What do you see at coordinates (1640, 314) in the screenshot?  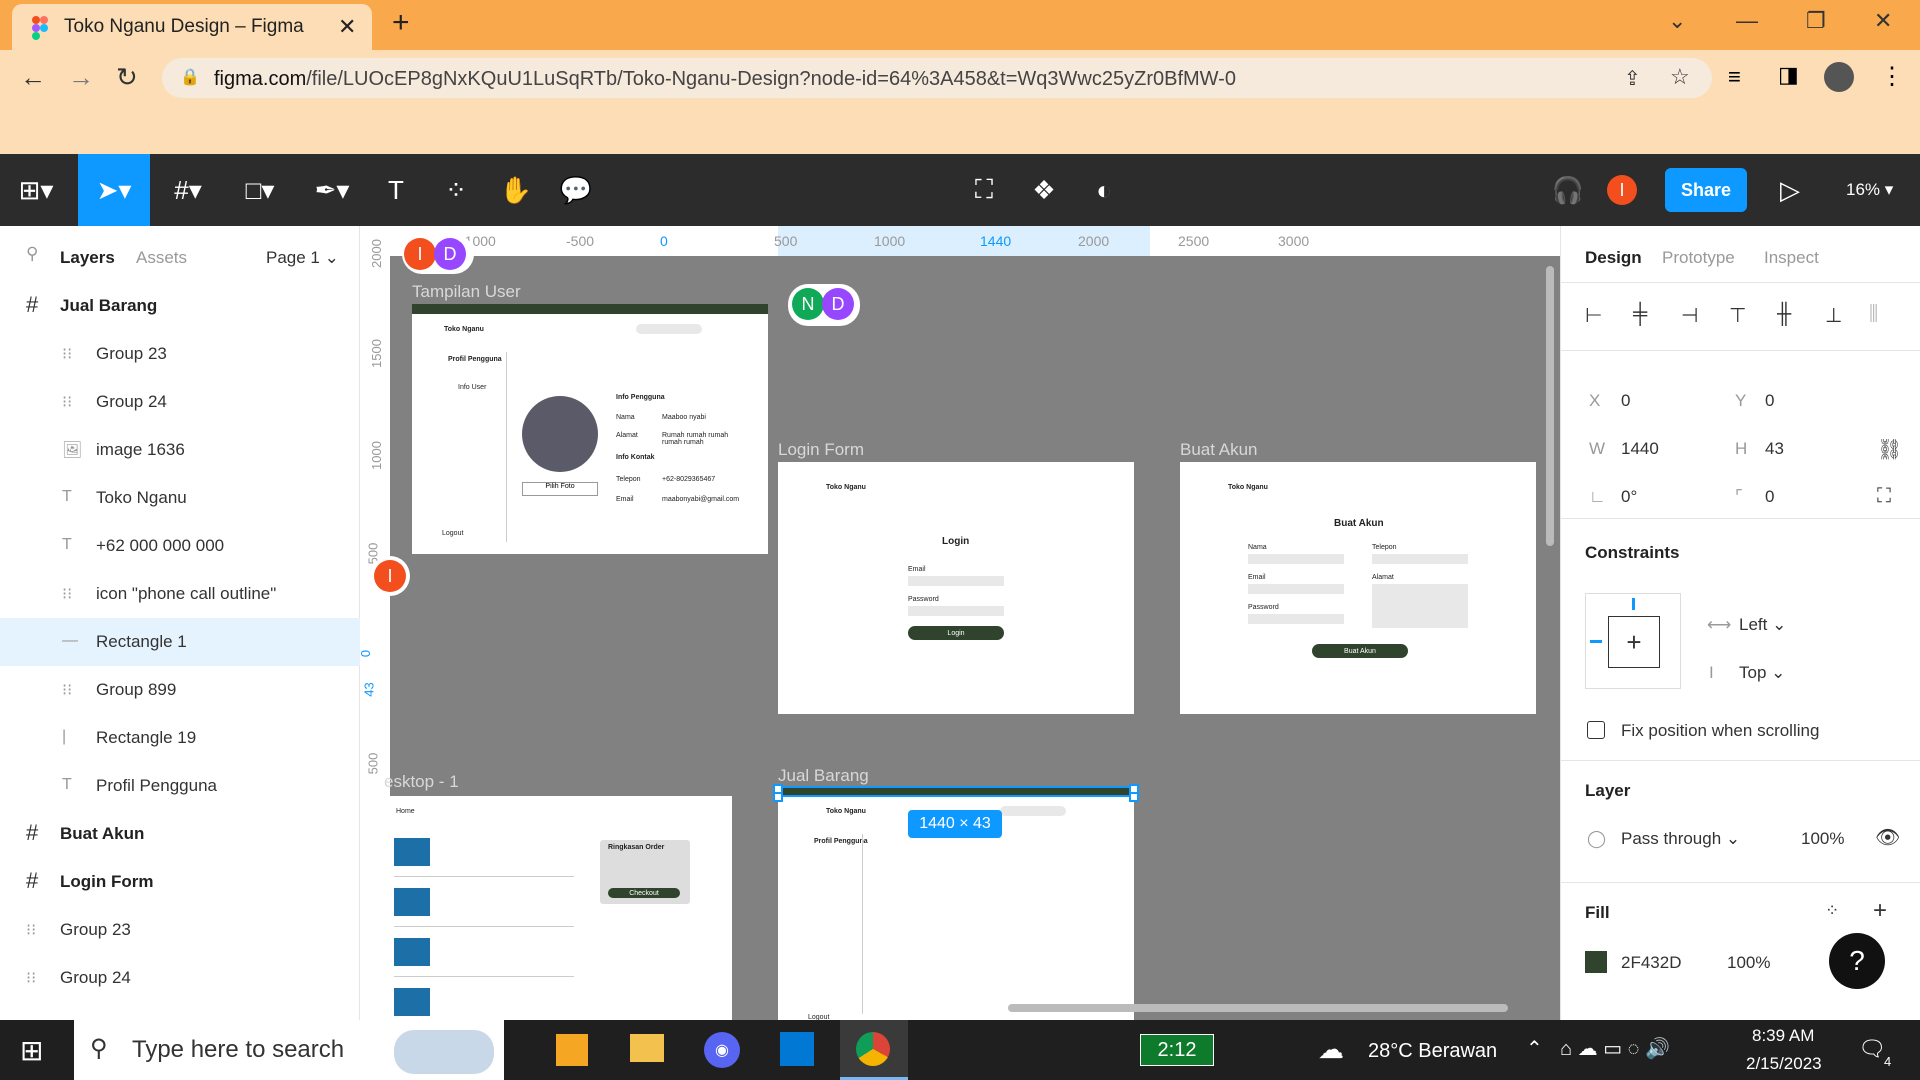 I see `align-center-h-icon: ╪` at bounding box center [1640, 314].